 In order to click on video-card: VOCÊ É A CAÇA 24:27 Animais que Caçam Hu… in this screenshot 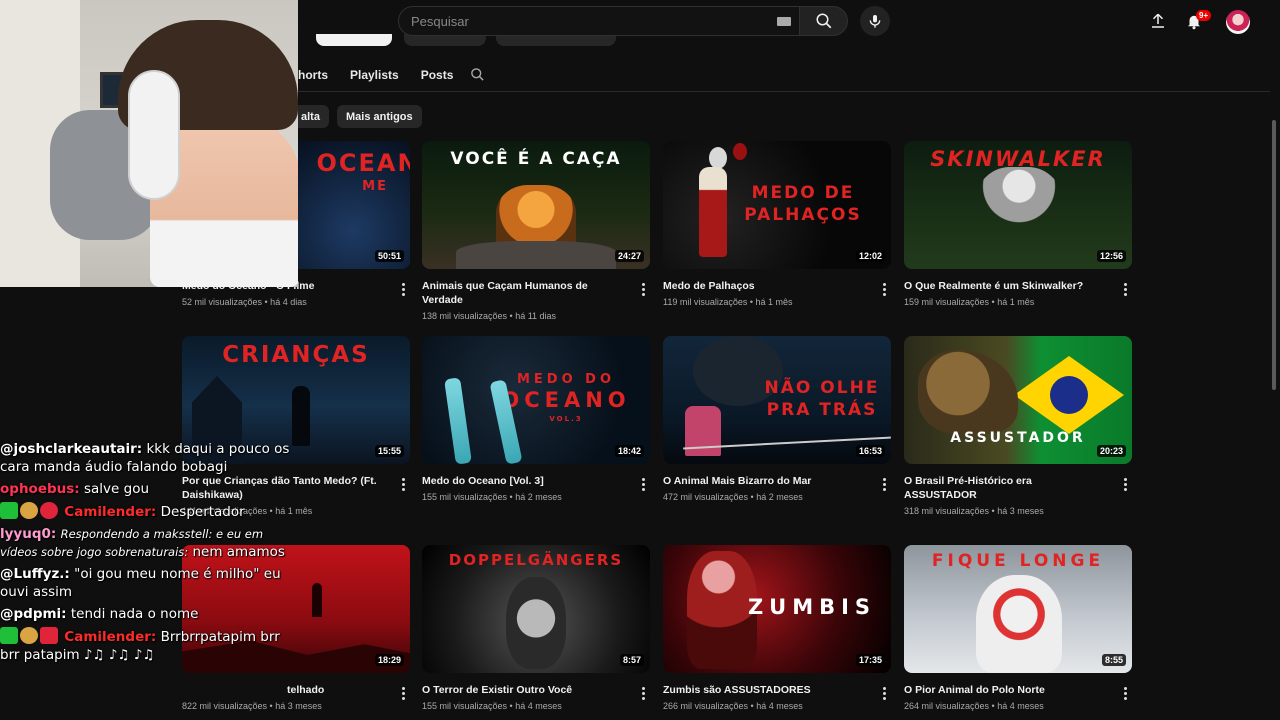, I will do `click(536, 231)`.